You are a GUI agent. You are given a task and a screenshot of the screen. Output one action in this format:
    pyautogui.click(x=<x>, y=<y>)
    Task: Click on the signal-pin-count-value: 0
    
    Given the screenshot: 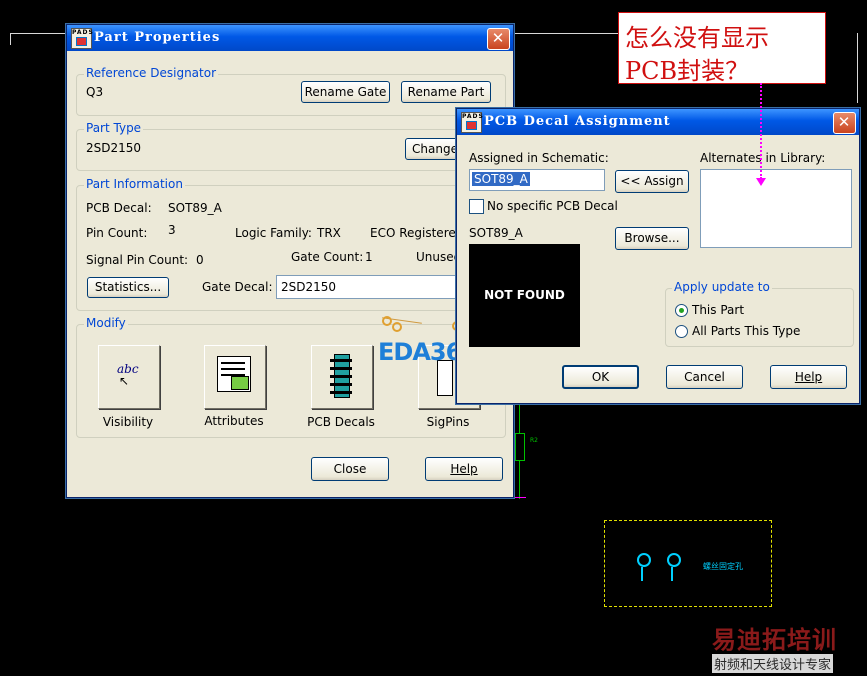 What is the action you would take?
    pyautogui.click(x=200, y=260)
    